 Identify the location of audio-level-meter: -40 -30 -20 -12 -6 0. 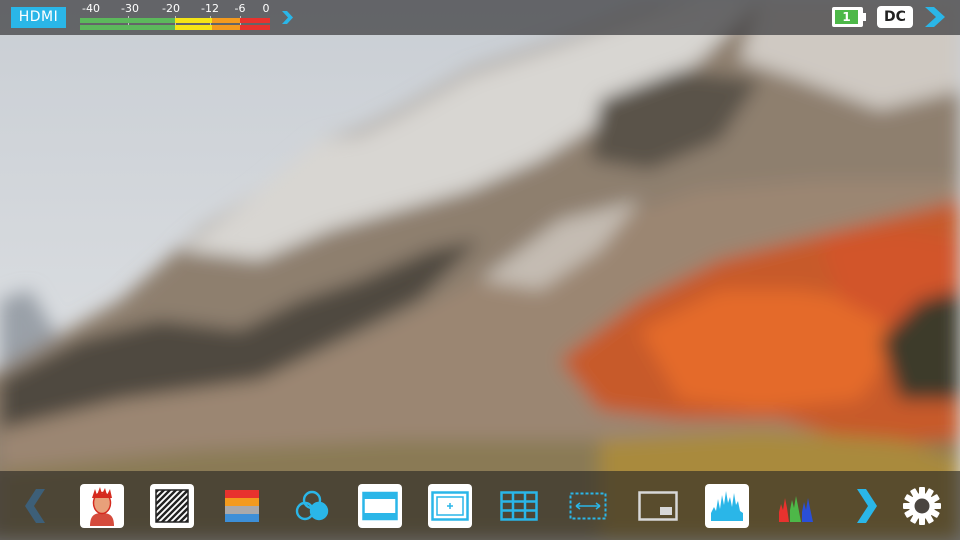
(175, 17).